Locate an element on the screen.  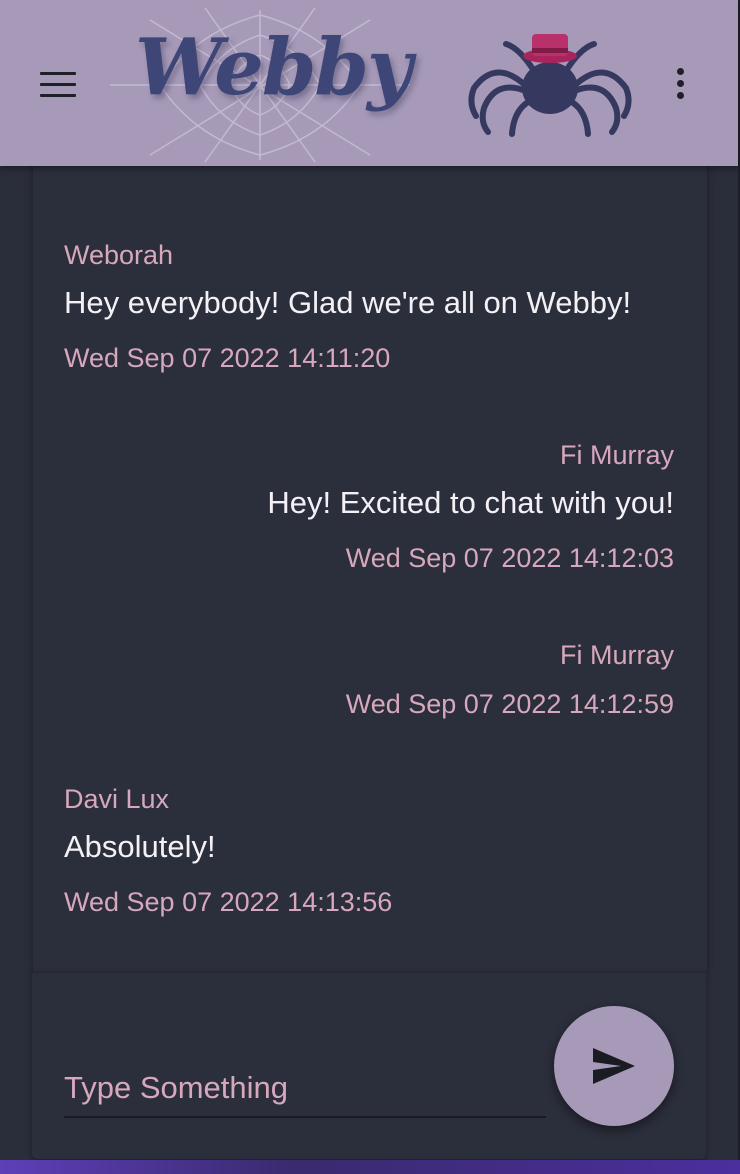
message-item: Fi Murray Wed Sep 07 2022 14:12:59 is located at coordinates (369, 680).